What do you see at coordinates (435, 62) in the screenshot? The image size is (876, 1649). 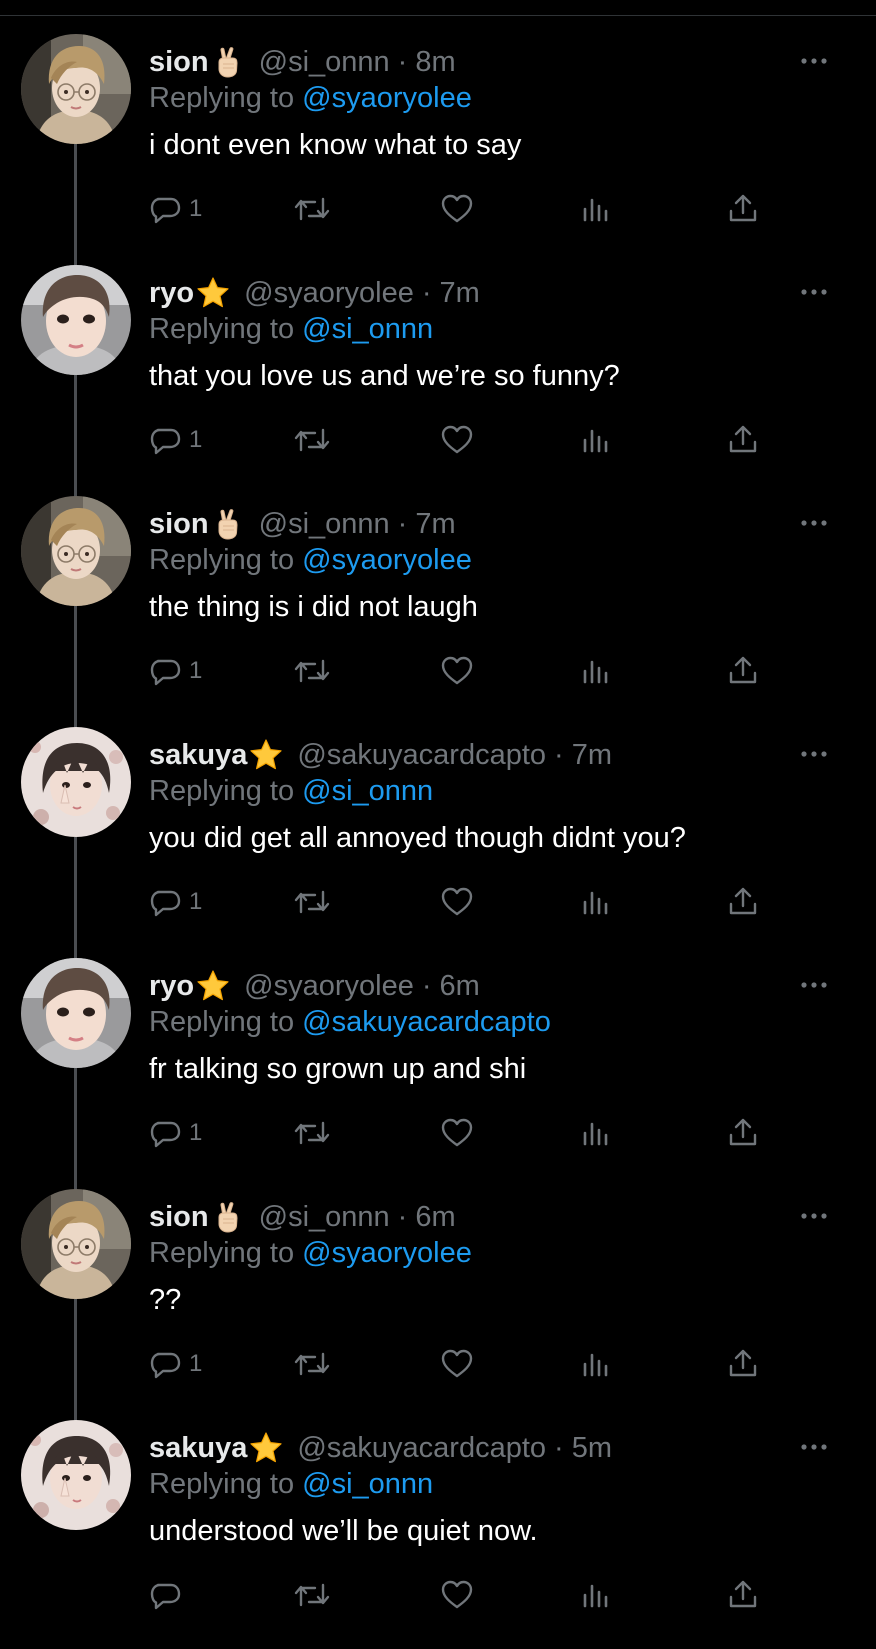 I see `timestamp: 8m` at bounding box center [435, 62].